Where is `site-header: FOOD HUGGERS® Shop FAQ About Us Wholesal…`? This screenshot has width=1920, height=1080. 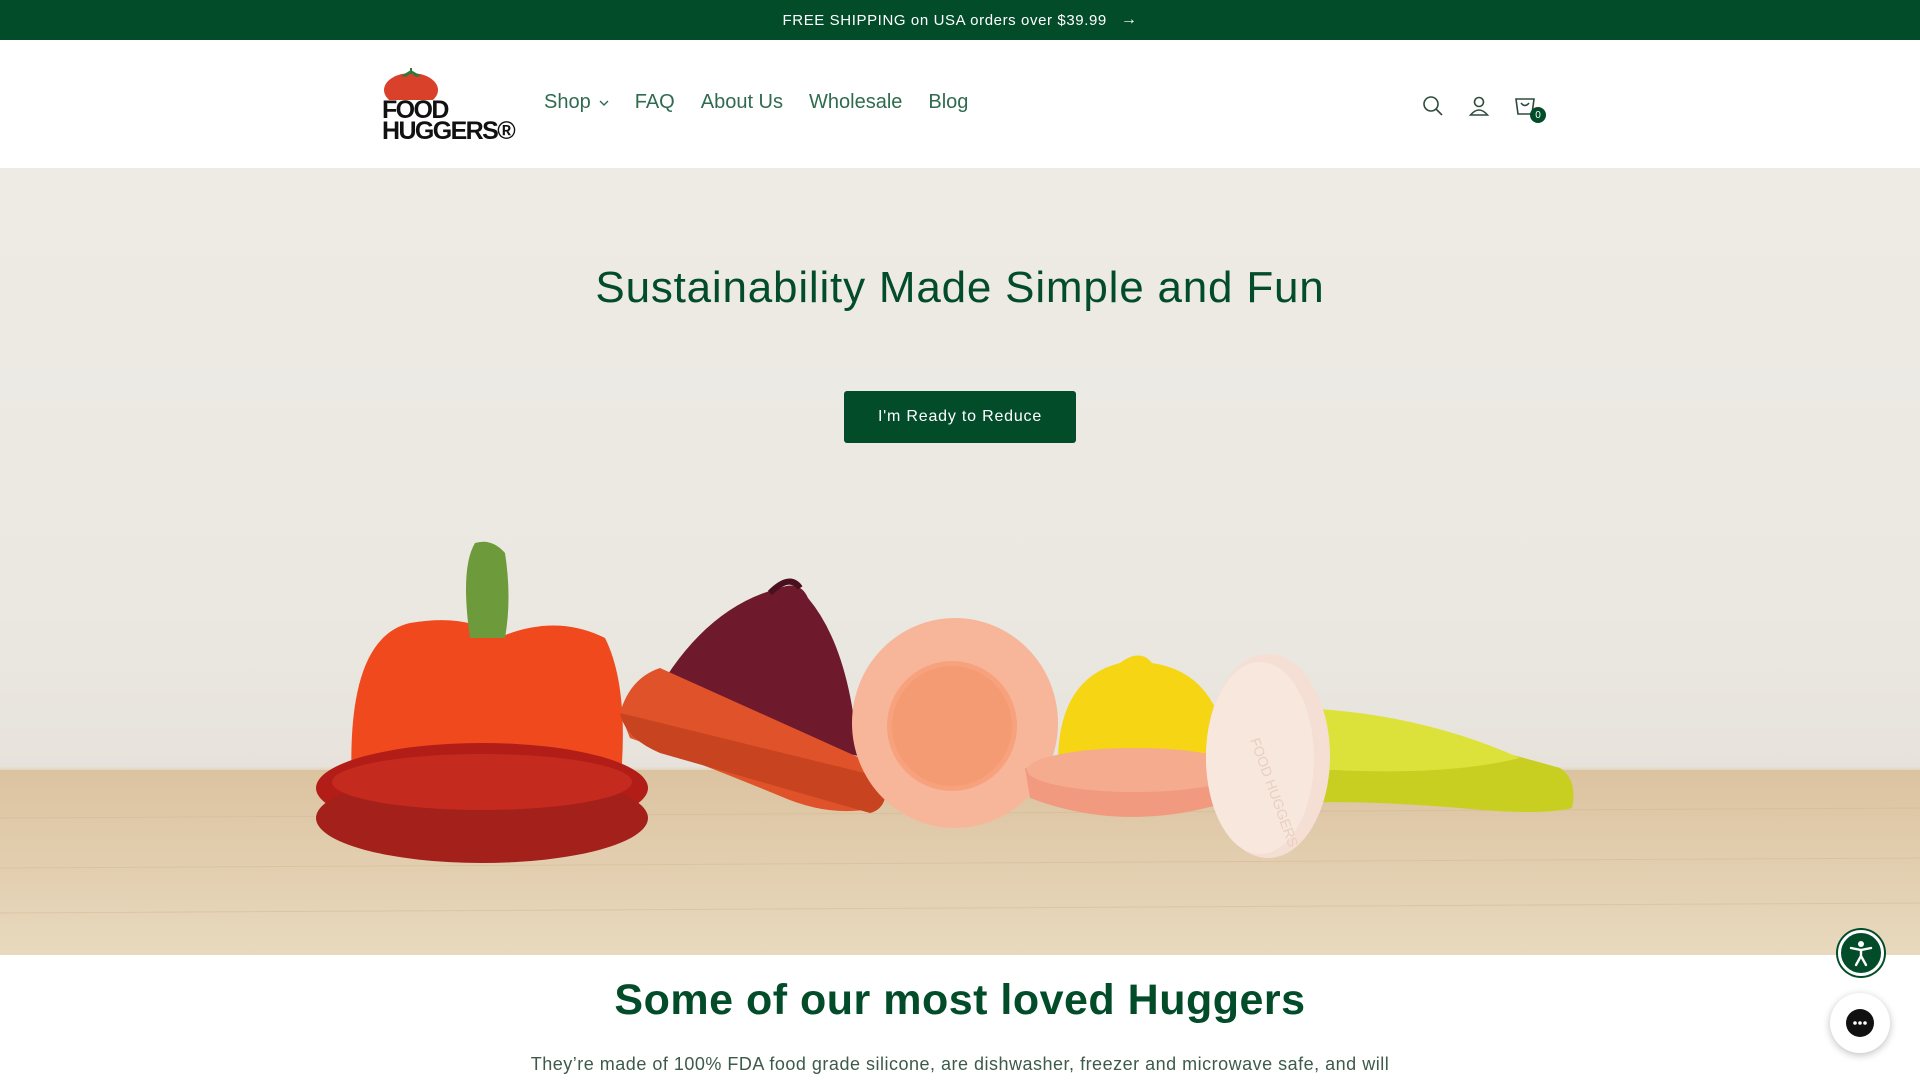
site-header: FOOD HUGGERS® Shop FAQ About Us Wholesal… is located at coordinates (960, 104).